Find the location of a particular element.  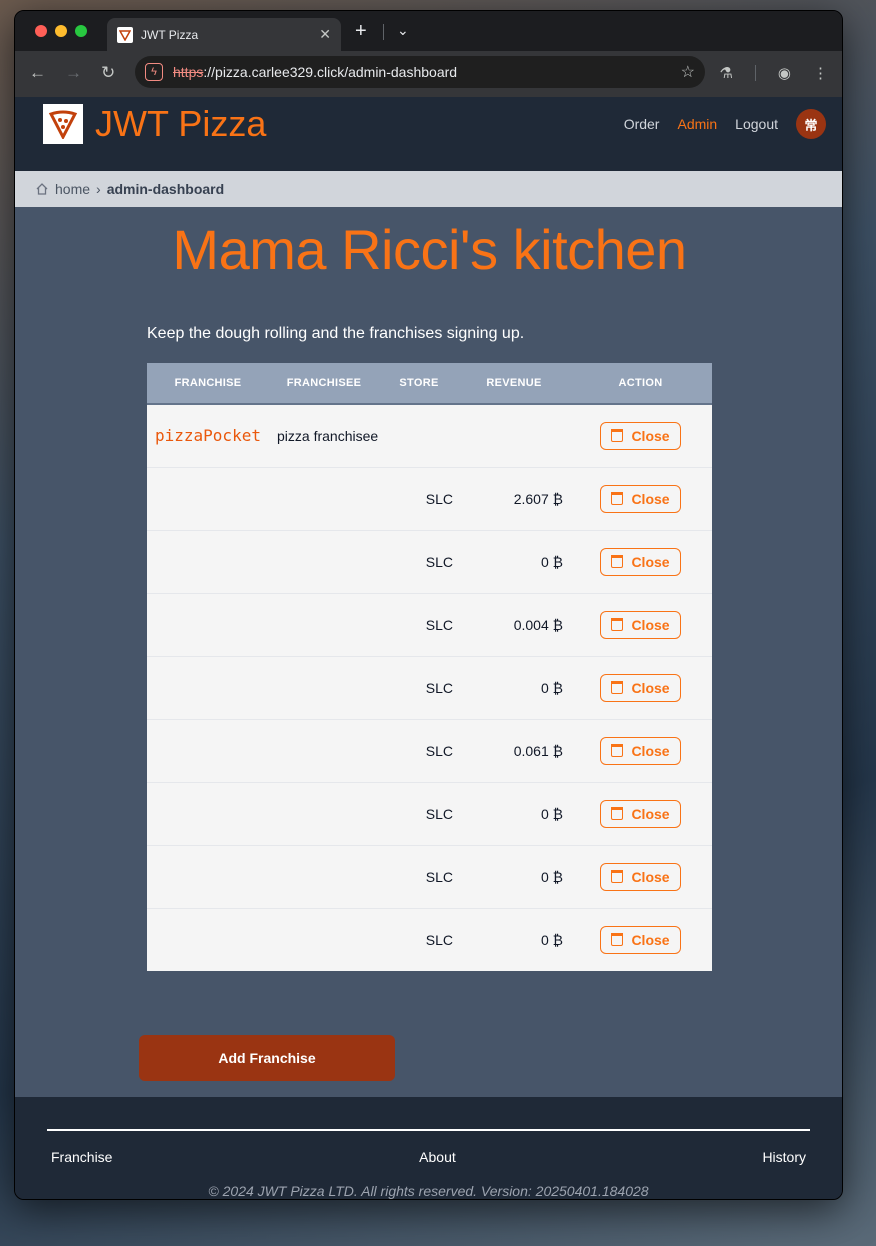

table-row: SLC 0.061 ₿ Close is located at coordinates (429, 750).